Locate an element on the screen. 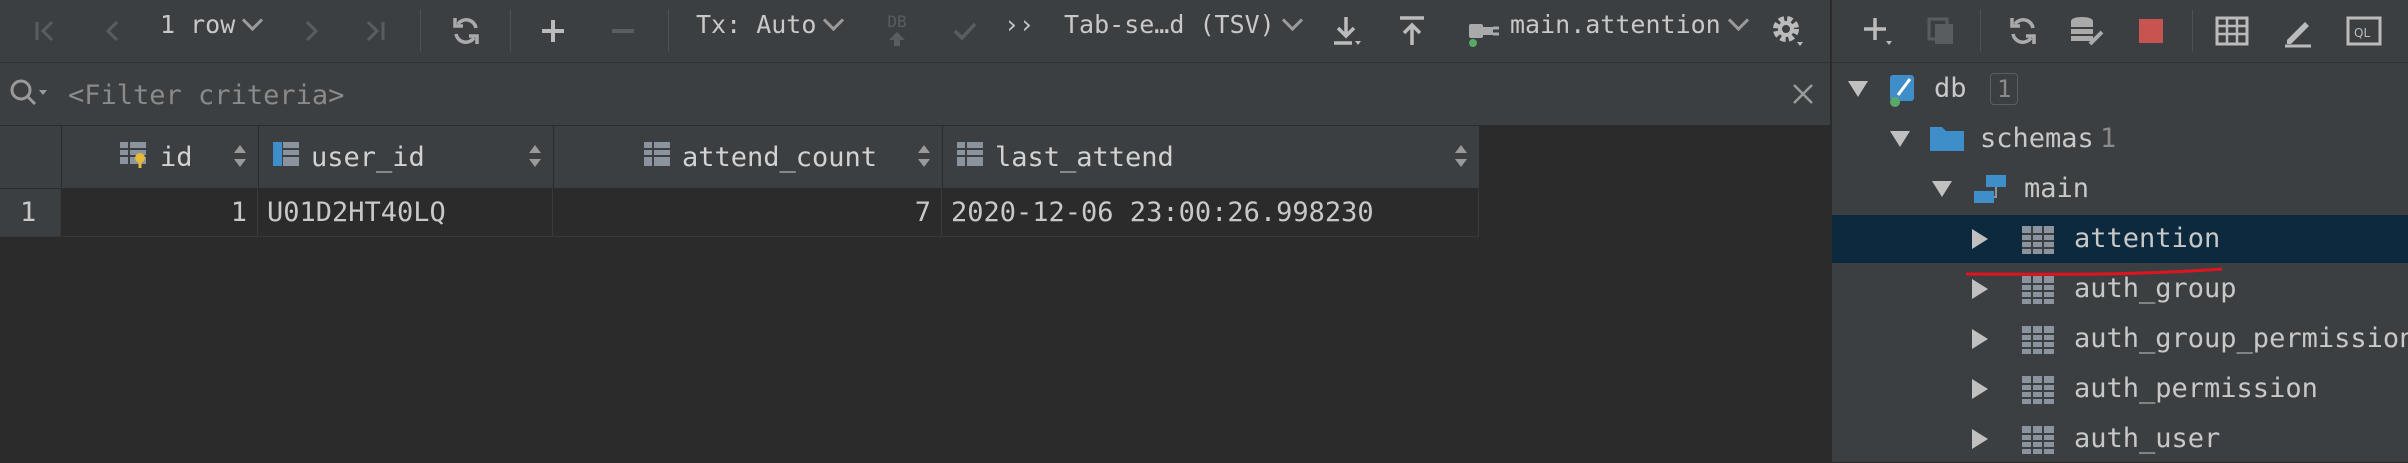 The width and height of the screenshot is (2408, 463). next-page-icon is located at coordinates (311, 31).